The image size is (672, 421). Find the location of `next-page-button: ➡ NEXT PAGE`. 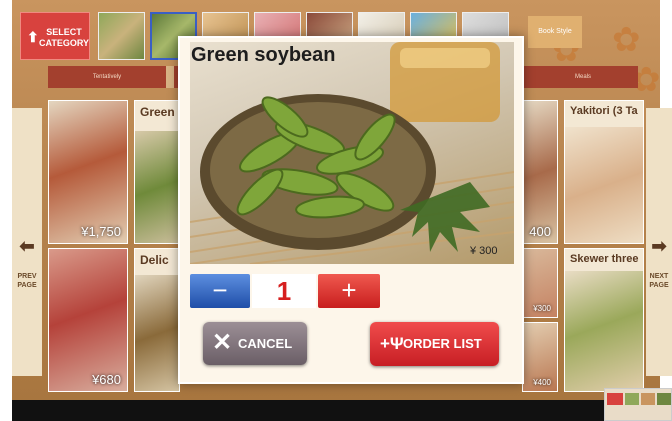

next-page-button: ➡ NEXT PAGE is located at coordinates (659, 242).